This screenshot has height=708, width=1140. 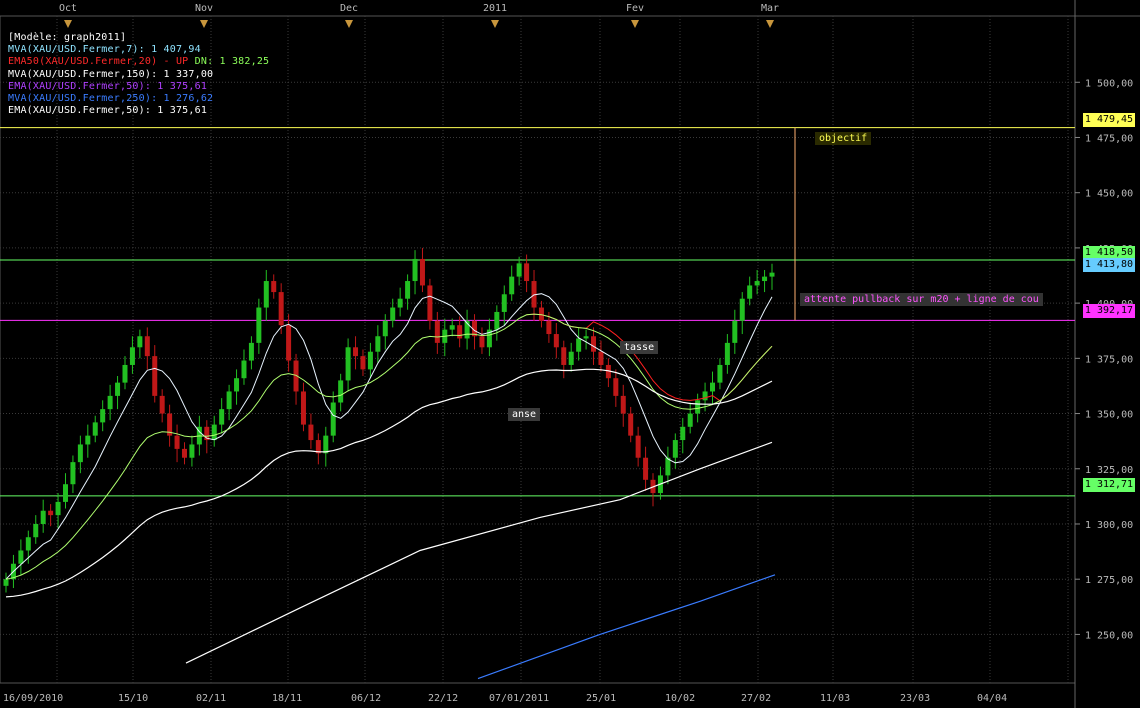 What do you see at coordinates (680, 698) in the screenshot?
I see `x-tick-label: 10/02` at bounding box center [680, 698].